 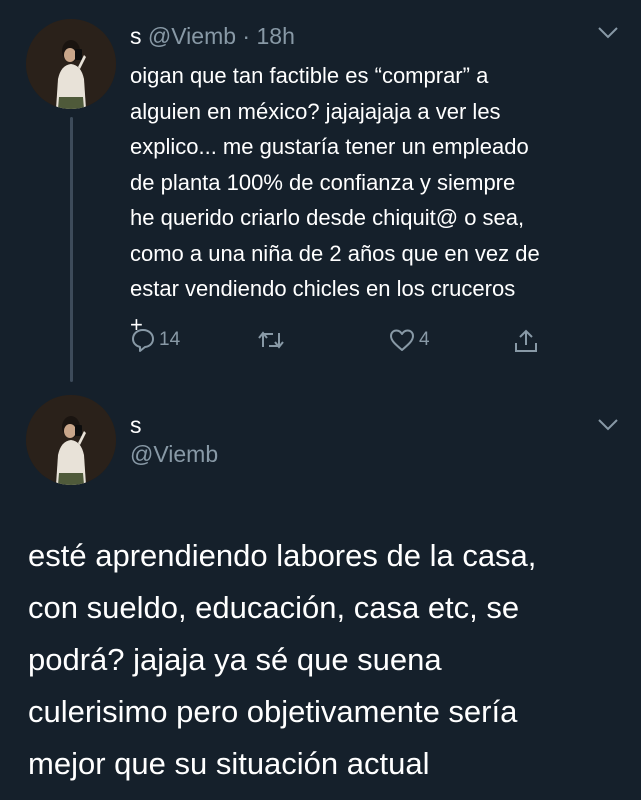 I want to click on tweet-text-line: culerisimo pero objetivamente sería, so click(x=273, y=711).